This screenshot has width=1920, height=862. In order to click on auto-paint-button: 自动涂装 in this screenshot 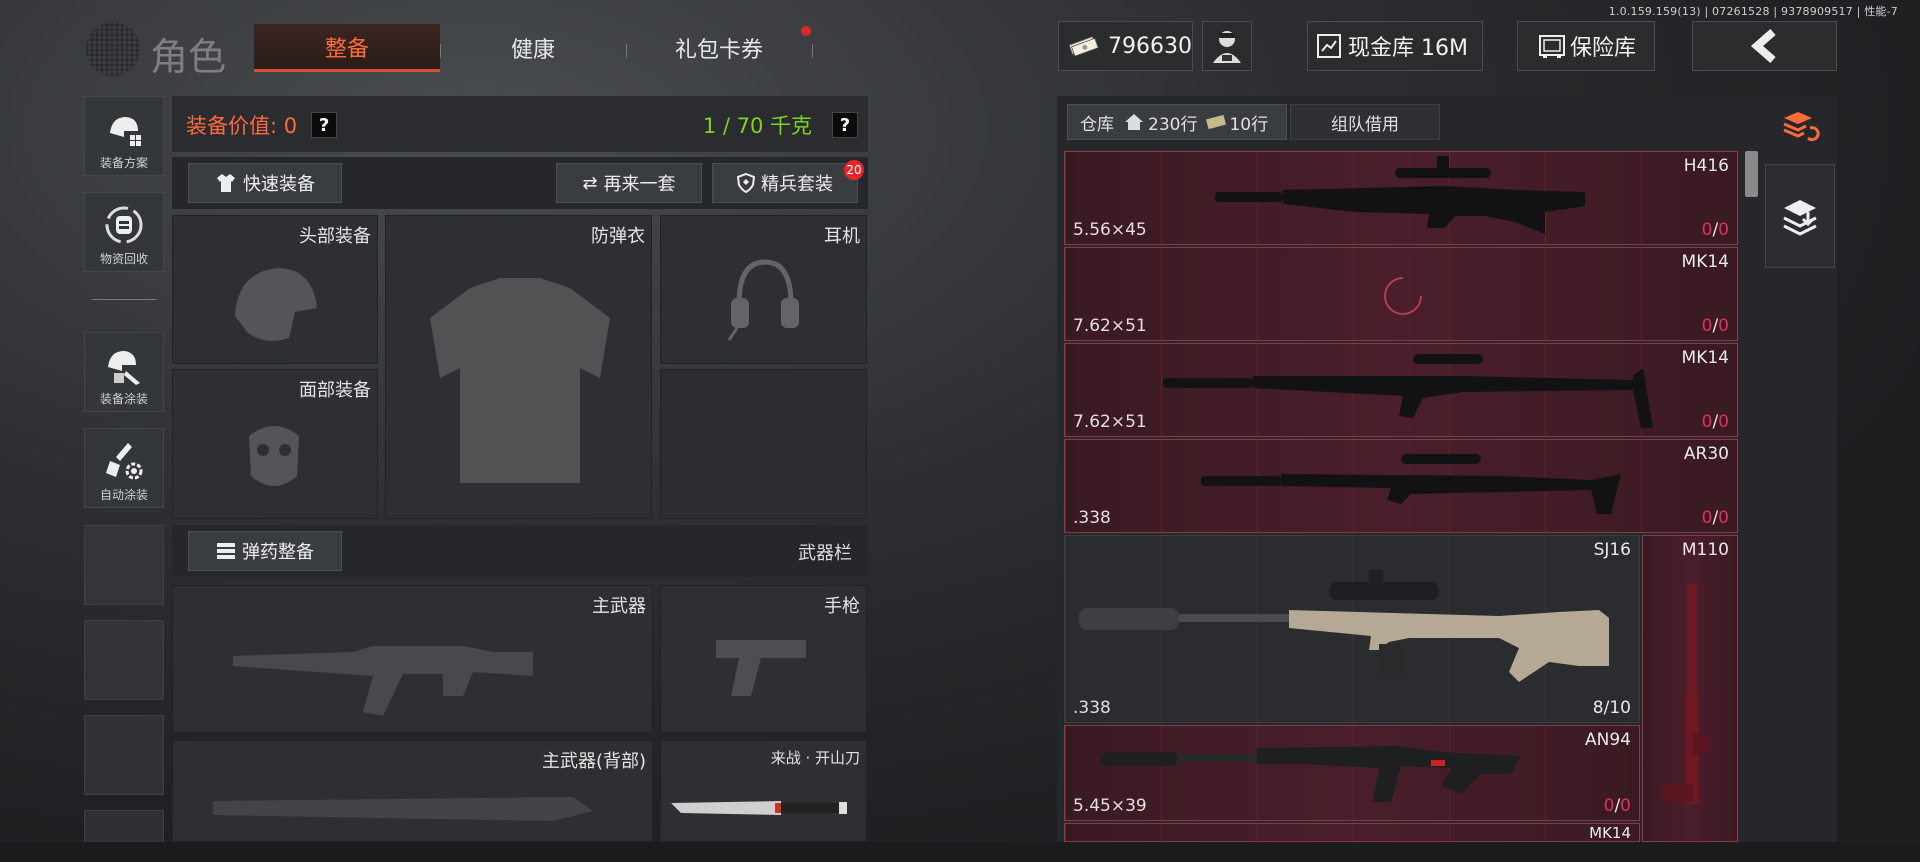, I will do `click(124, 468)`.